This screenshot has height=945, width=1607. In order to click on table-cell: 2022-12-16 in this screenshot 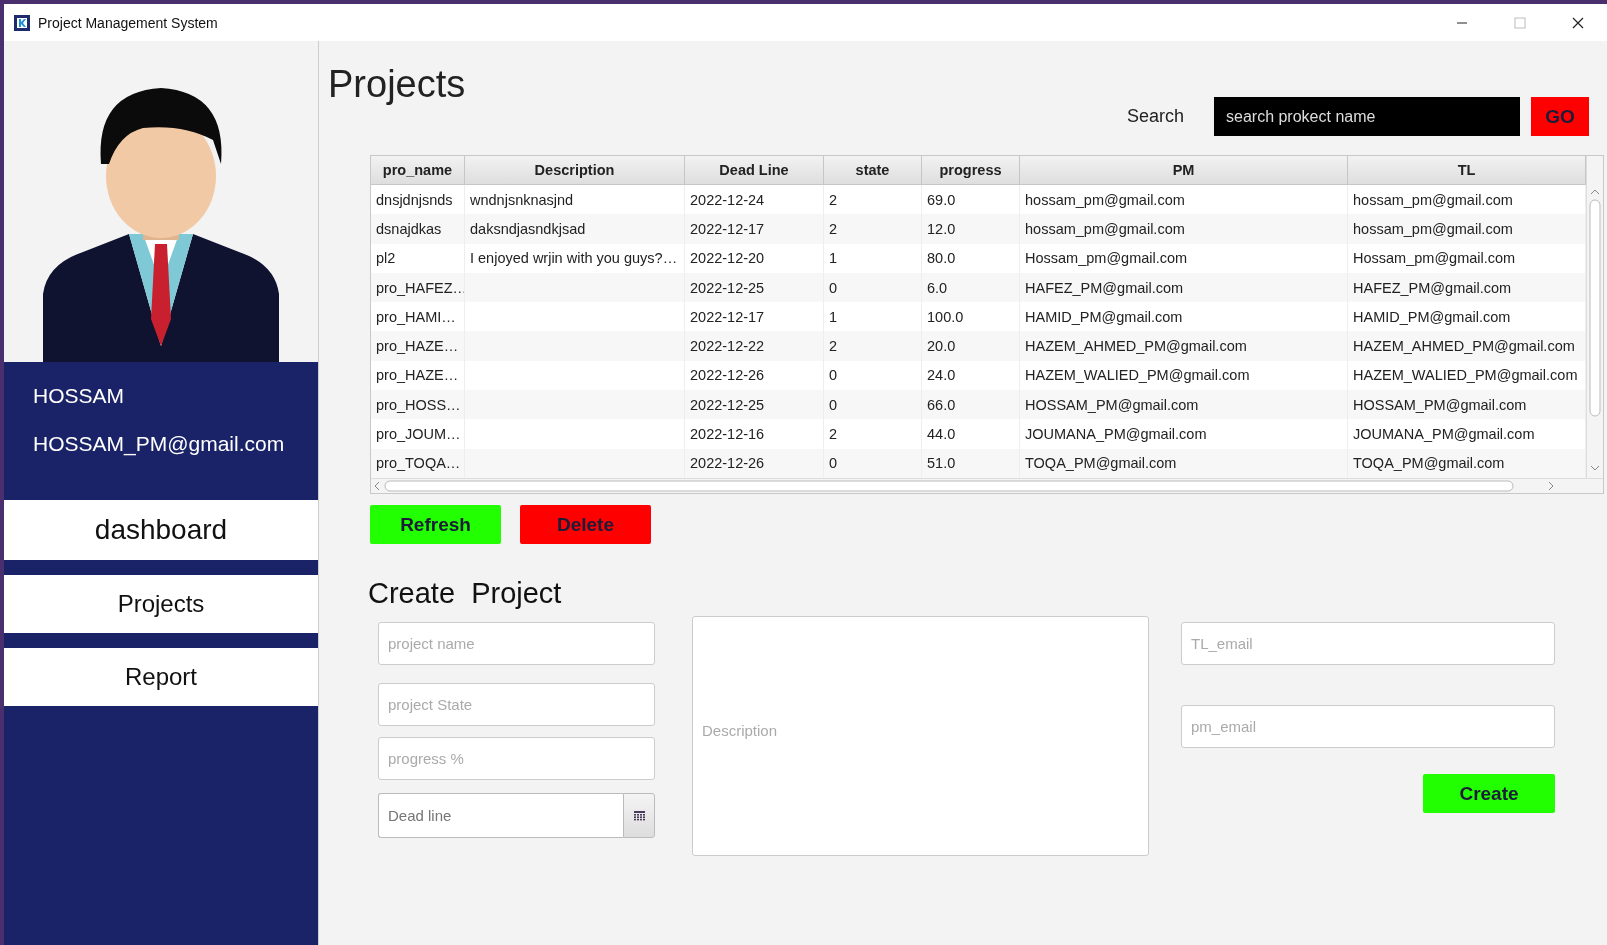, I will do `click(754, 434)`.